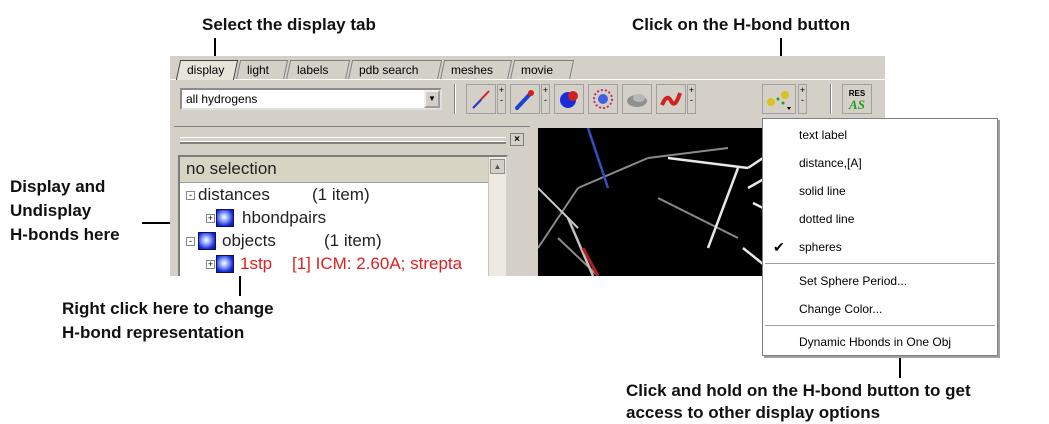 This screenshot has height=424, width=1049. Describe the element at coordinates (802, 99) in the screenshot. I see `hbond-plus-minus: + -` at that location.